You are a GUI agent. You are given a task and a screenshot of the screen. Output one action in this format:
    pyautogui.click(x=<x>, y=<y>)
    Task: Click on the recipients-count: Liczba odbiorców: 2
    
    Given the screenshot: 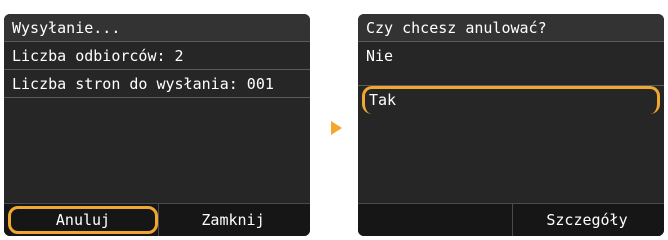 What is the action you would take?
    pyautogui.click(x=157, y=56)
    